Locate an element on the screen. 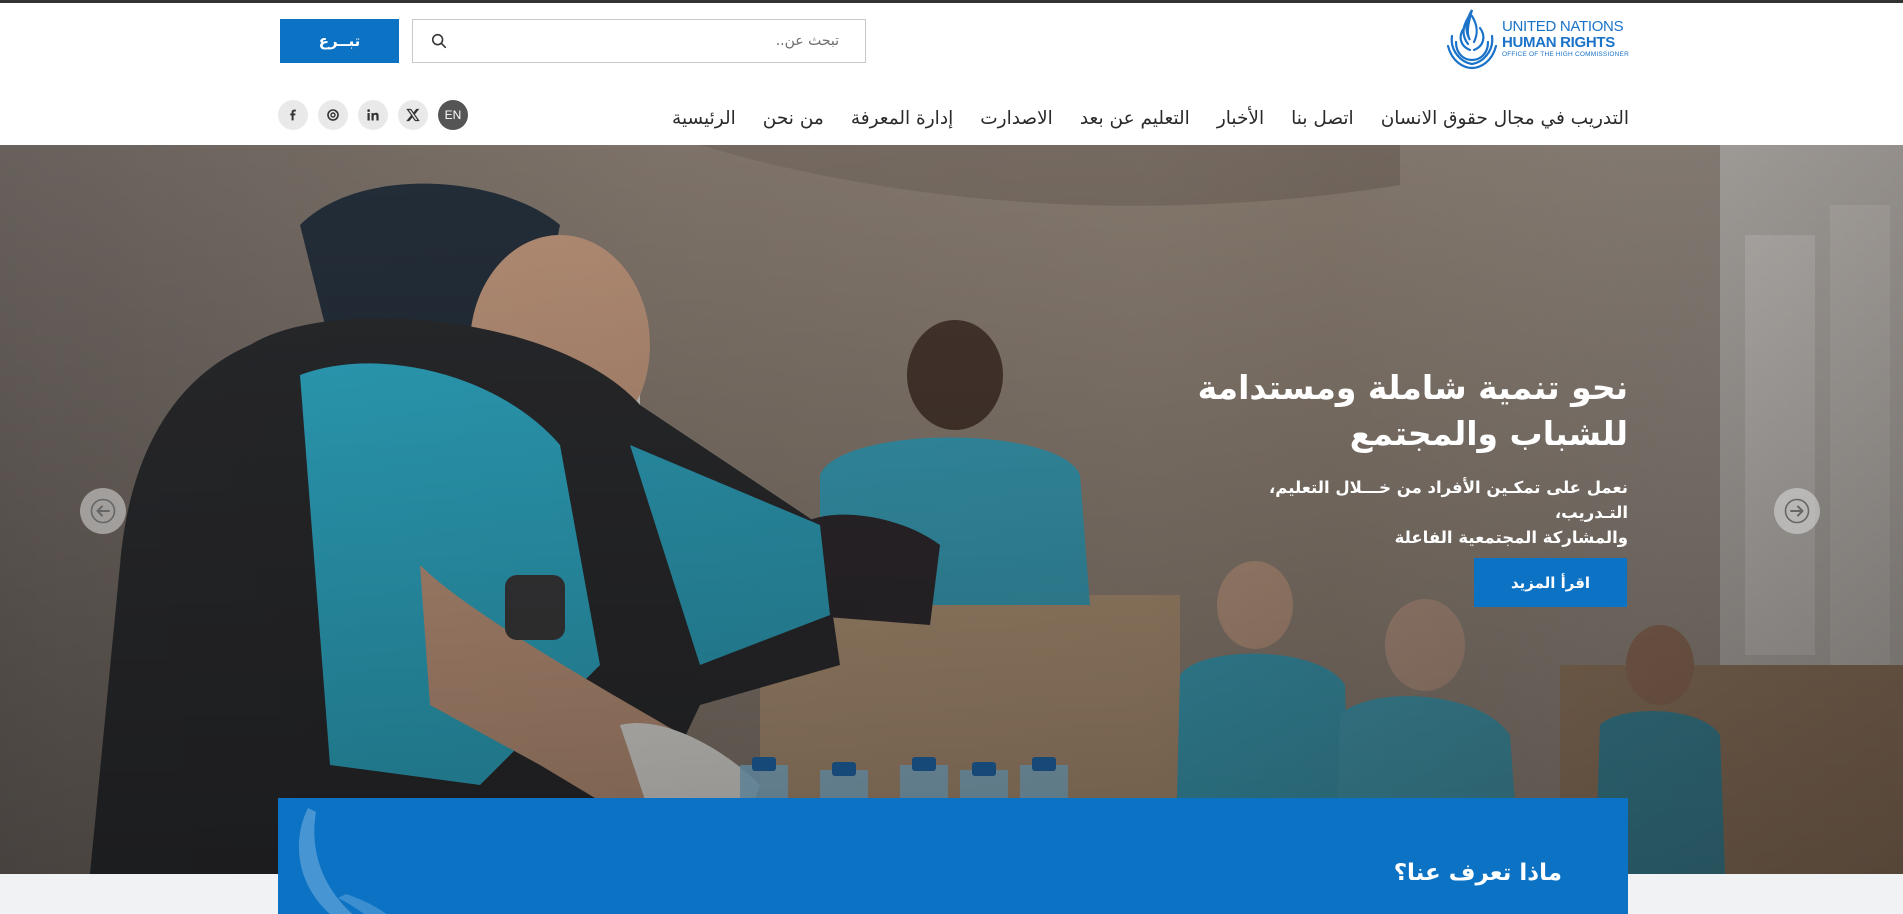 The image size is (1903, 914). top-border is located at coordinates (951, 1).